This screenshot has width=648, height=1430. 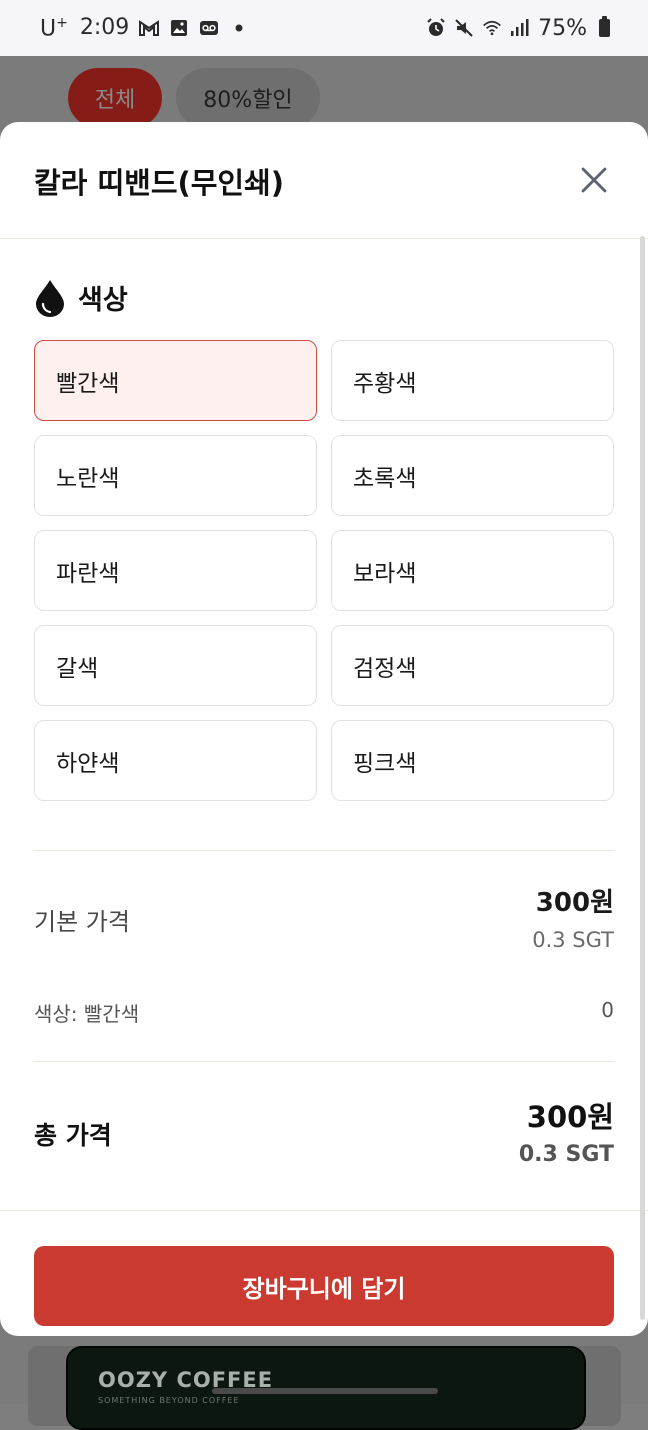 What do you see at coordinates (73, 1135) in the screenshot?
I see `total-price-label: 총 가격` at bounding box center [73, 1135].